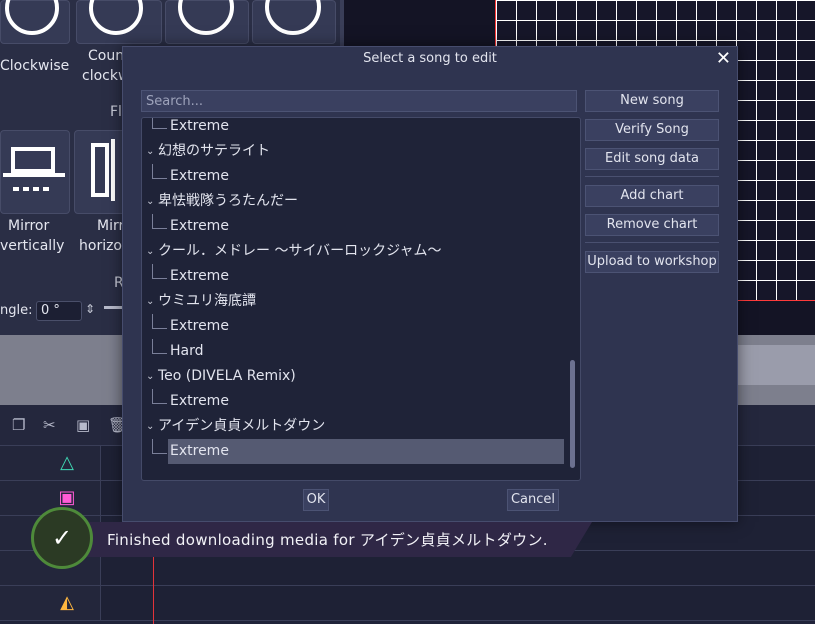 The width and height of the screenshot is (815, 624). I want to click on tree-item-label: Hard, so click(187, 351).